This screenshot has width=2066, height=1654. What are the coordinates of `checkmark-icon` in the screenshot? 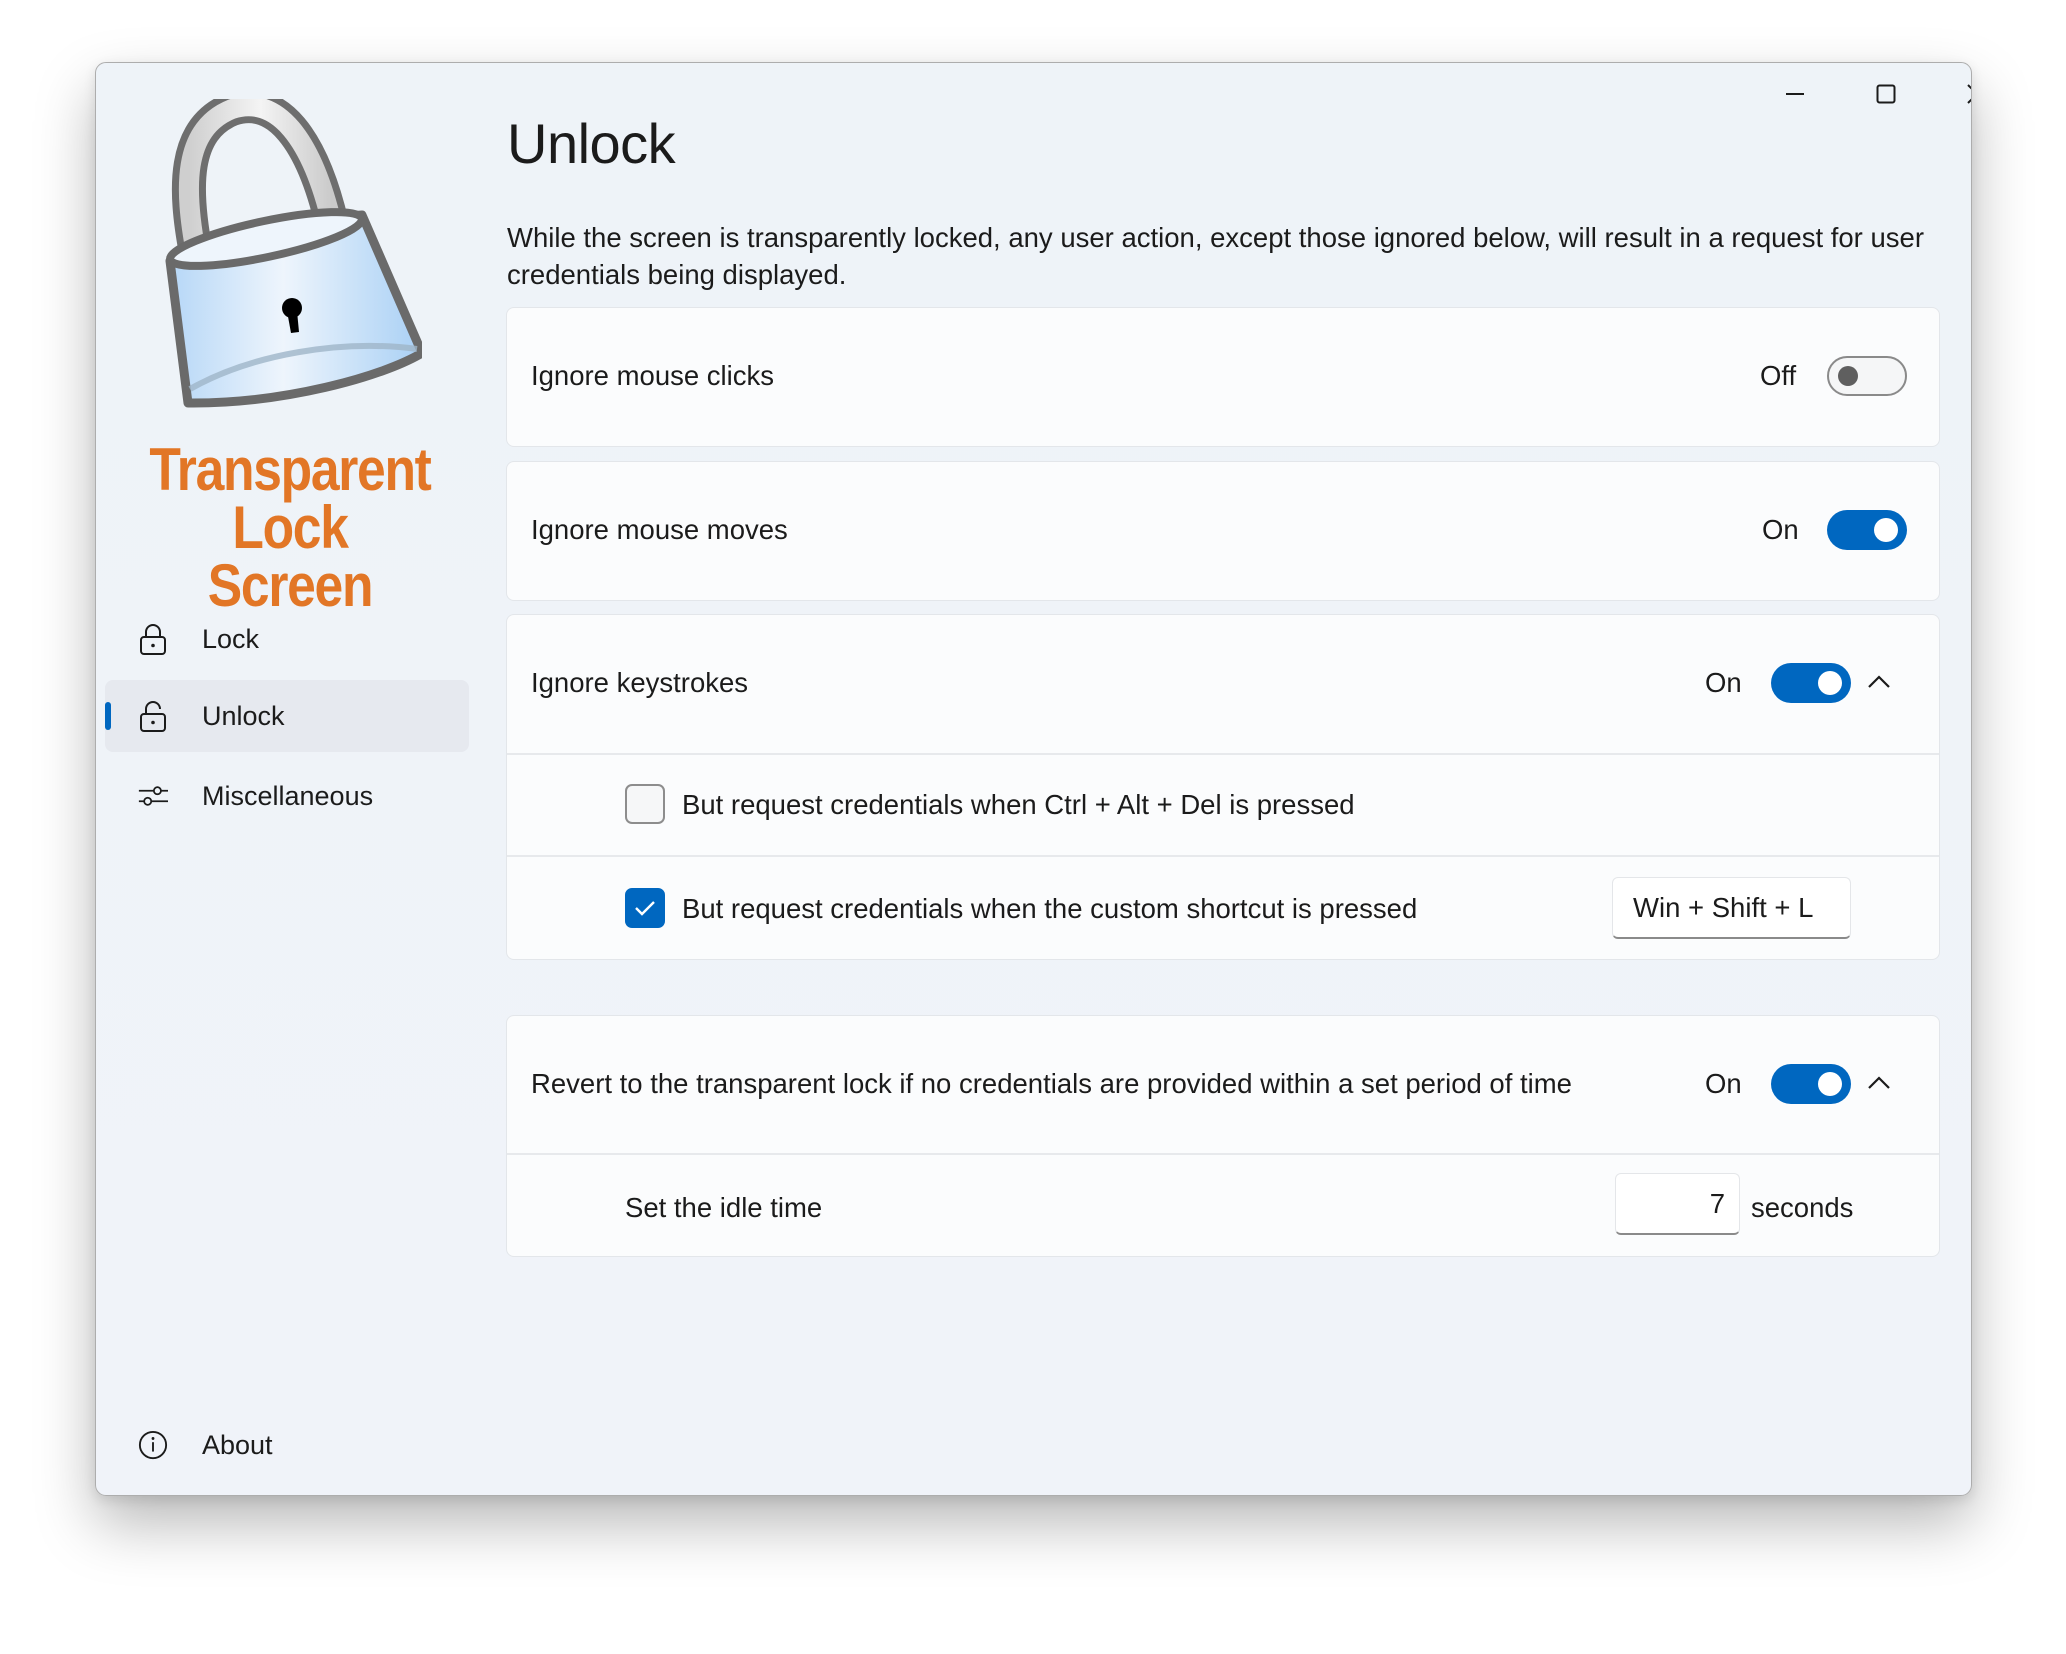 It's located at (645, 908).